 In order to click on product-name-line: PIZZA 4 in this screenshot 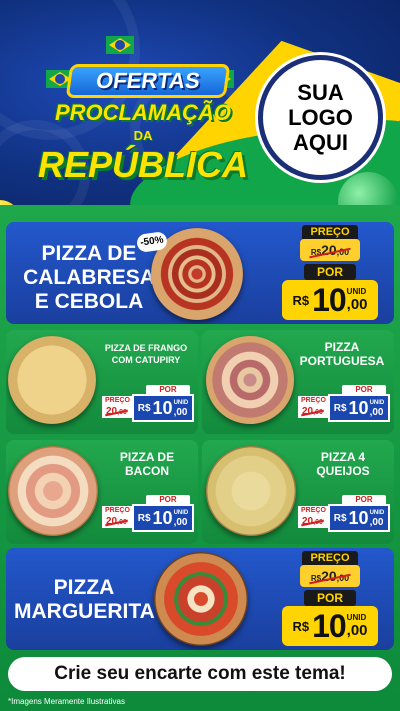, I will do `click(343, 457)`.